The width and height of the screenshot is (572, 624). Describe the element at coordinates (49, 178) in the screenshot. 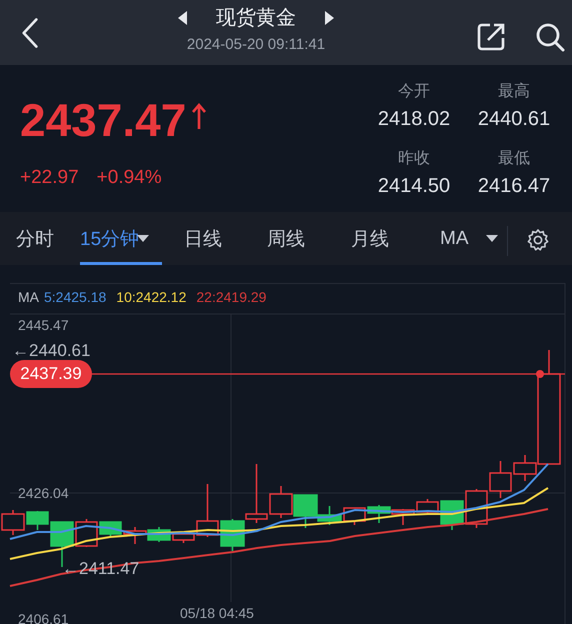

I see `change-text: +22.97` at that location.